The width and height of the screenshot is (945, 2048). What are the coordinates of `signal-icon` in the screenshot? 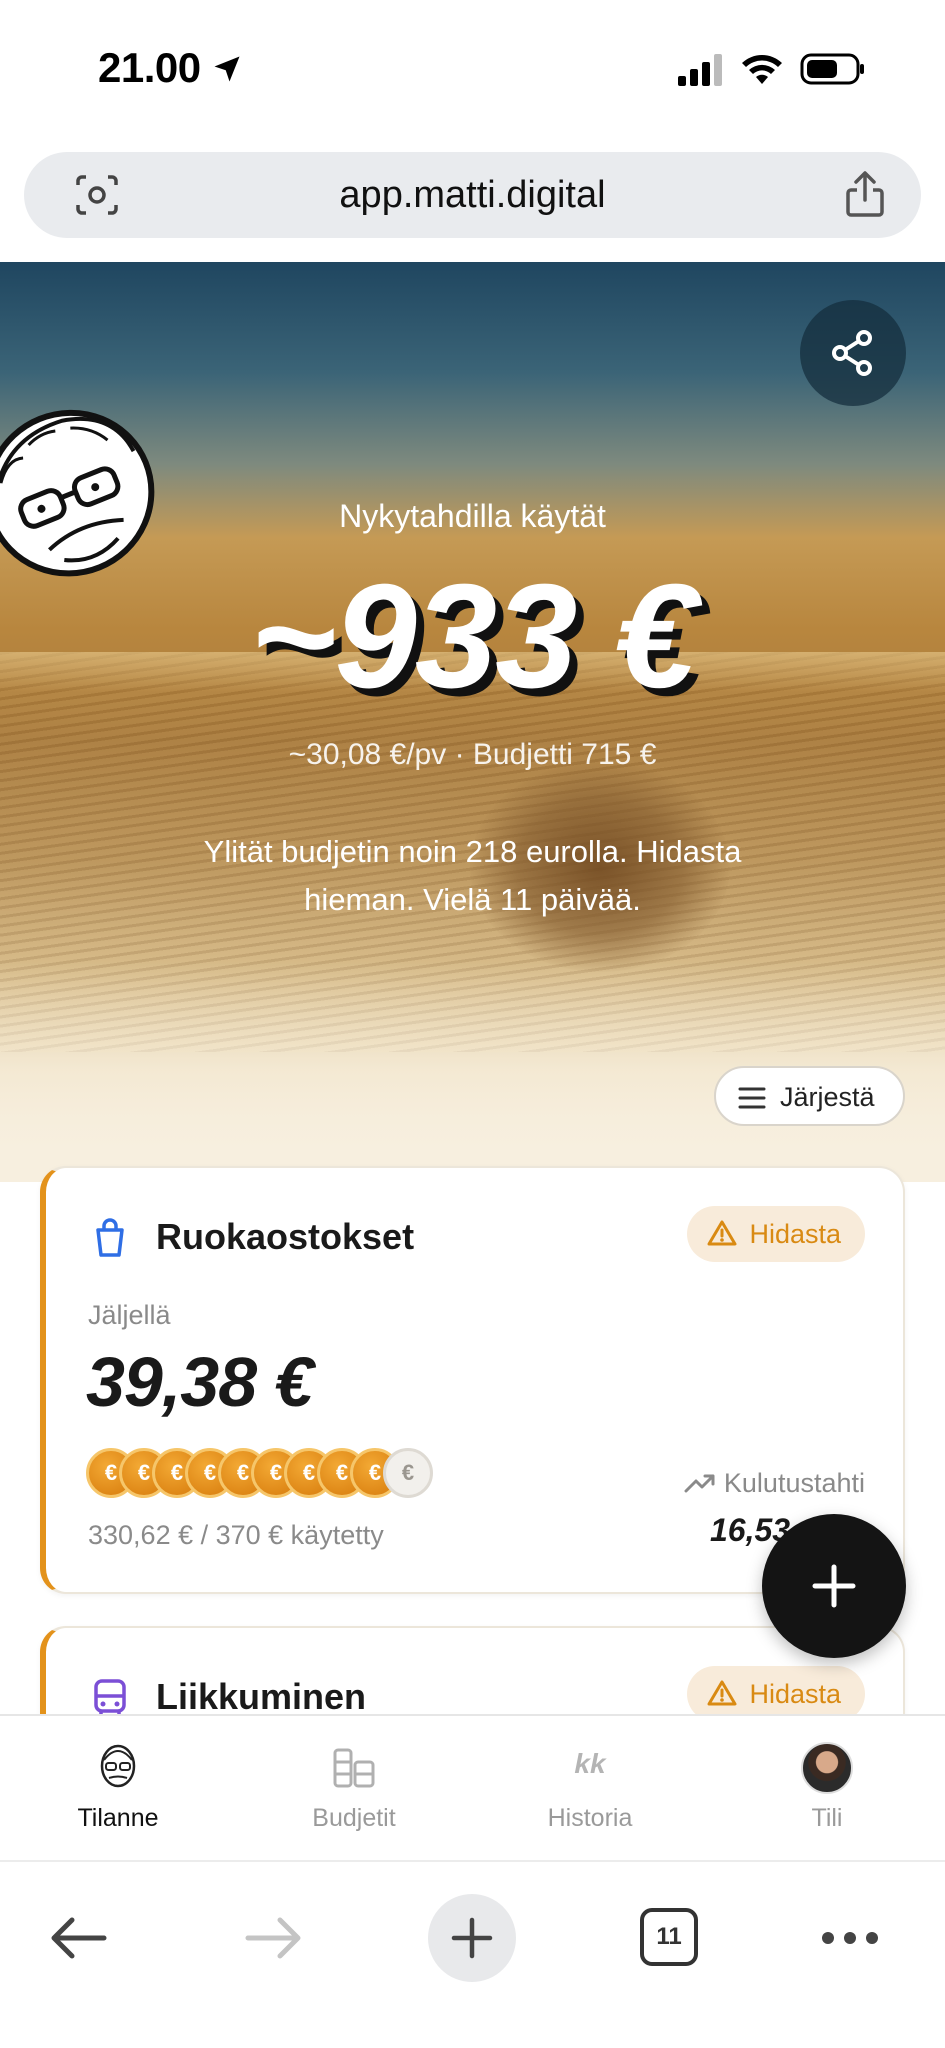 It's located at (700, 70).